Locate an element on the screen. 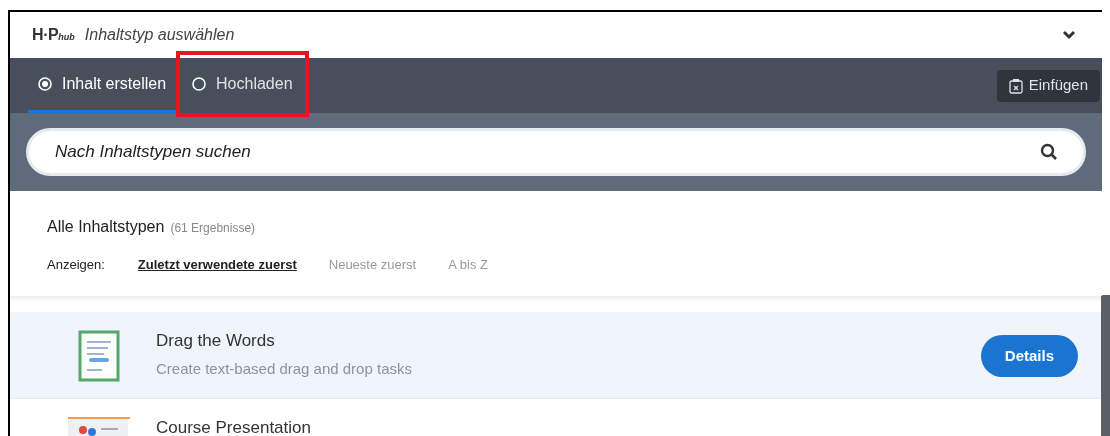 The image size is (1110, 436). section-title: Alle Inhaltstypen is located at coordinates (106, 227).